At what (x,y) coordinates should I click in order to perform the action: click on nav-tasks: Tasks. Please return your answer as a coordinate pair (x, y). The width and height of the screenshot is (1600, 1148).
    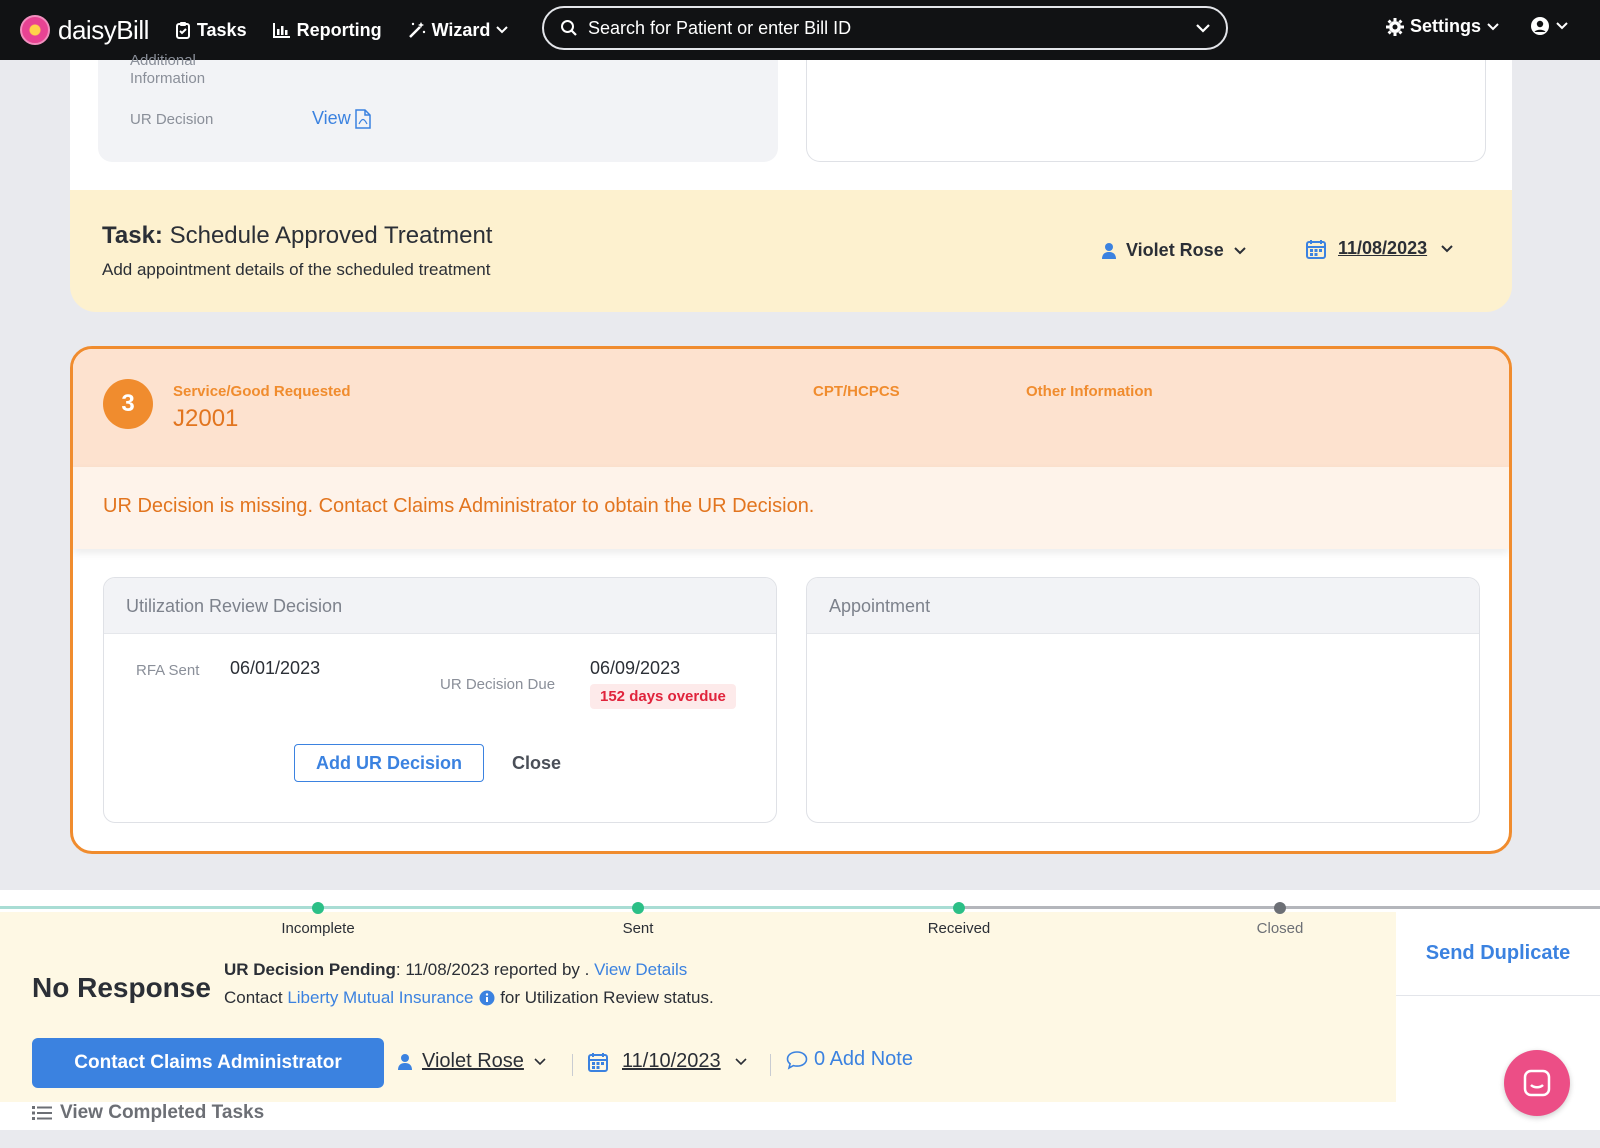
    Looking at the image, I should click on (211, 30).